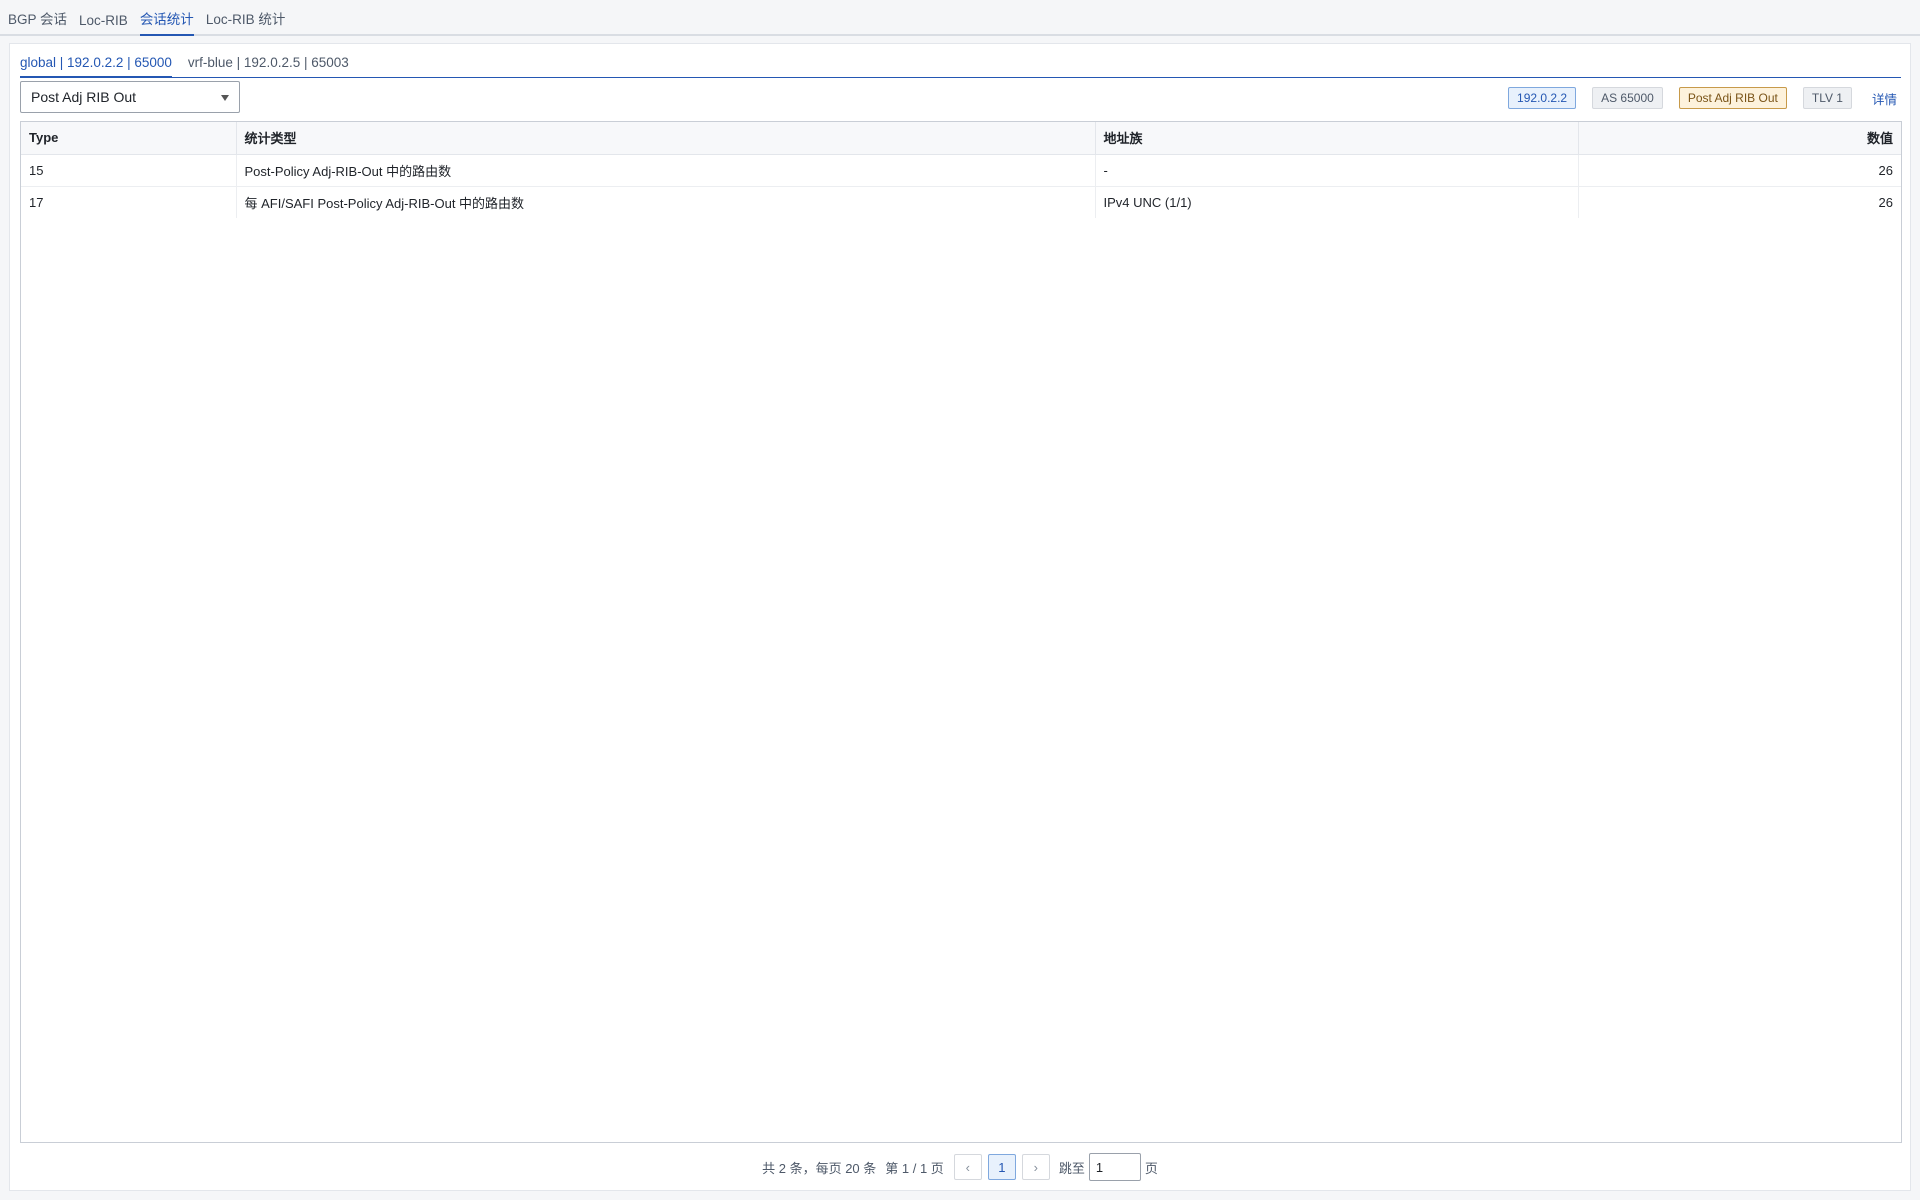 The image size is (1920, 1200). I want to click on jump-label: 跳至, so click(1071, 1168).